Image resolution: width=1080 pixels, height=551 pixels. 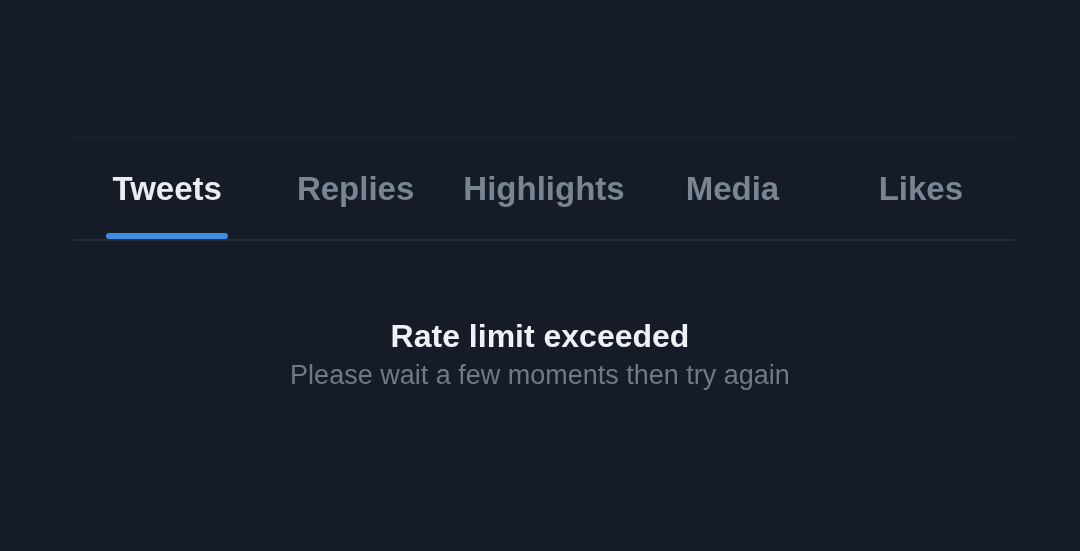 I want to click on tab: Tweets, so click(x=167, y=188).